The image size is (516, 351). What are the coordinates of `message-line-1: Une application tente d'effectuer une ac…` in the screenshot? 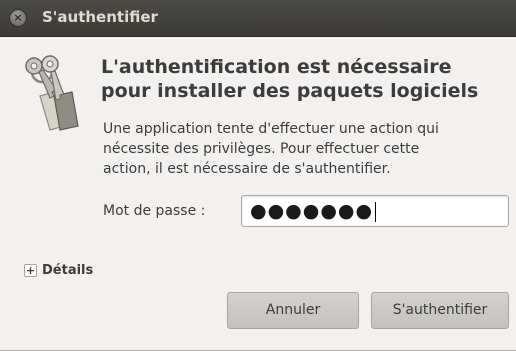 It's located at (271, 129).